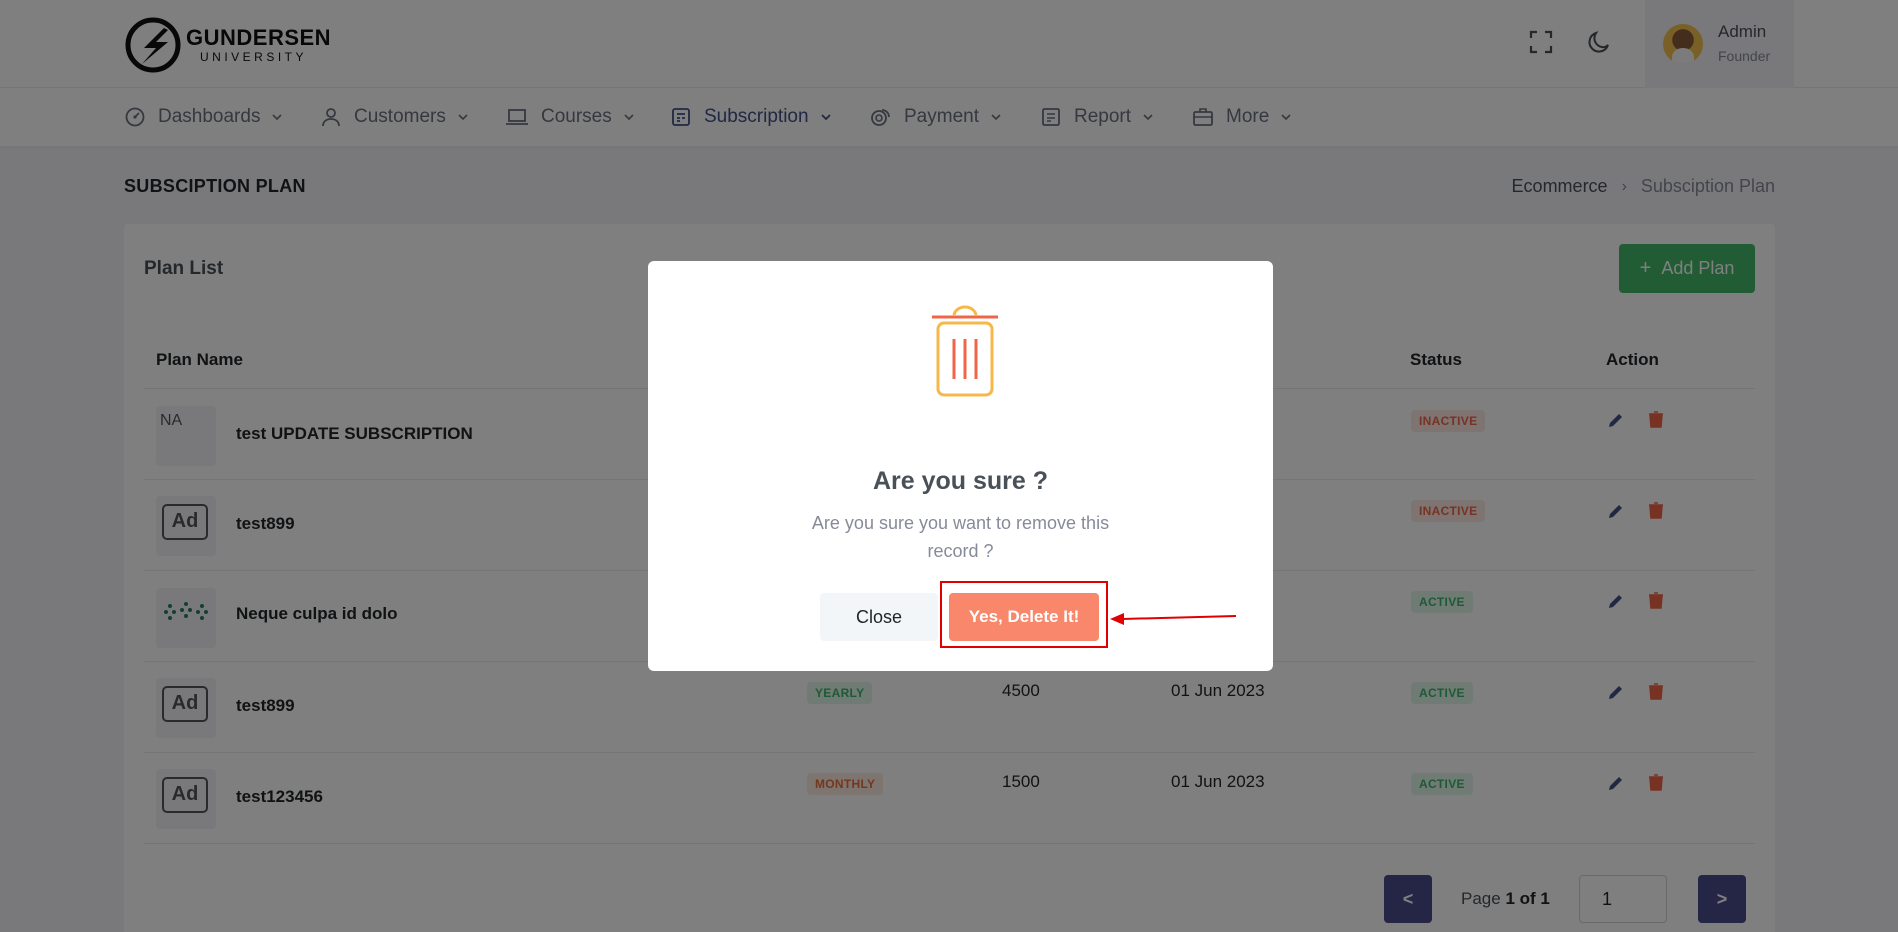  I want to click on modal-title: Are you sure ?, so click(960, 481).